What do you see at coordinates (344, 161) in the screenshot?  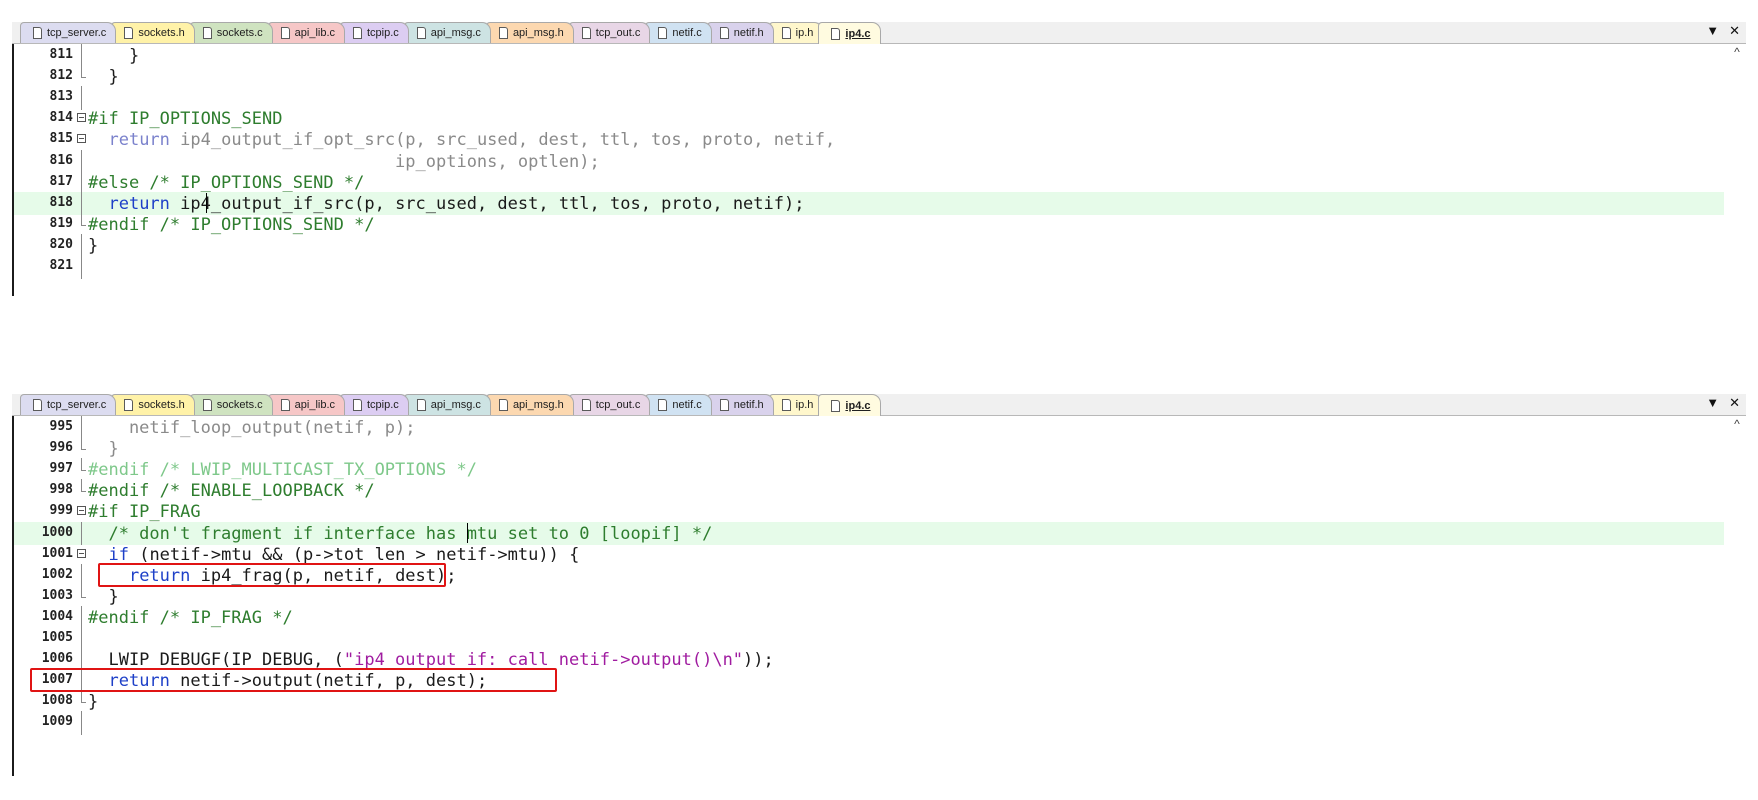 I see `code-text: ip_options, optlen);` at bounding box center [344, 161].